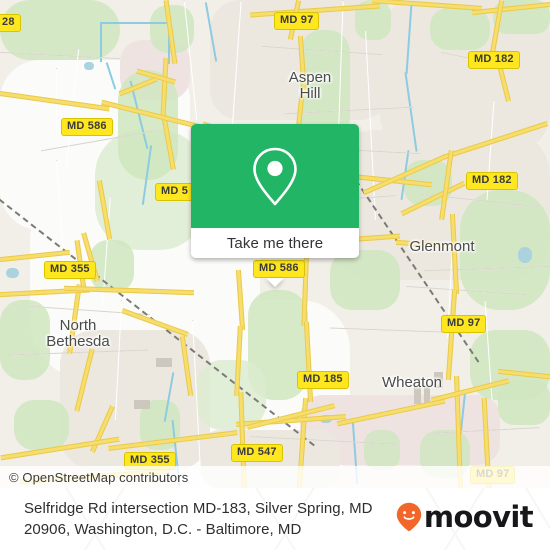  I want to click on map-place-label-aspen-hill: Aspen Hill, so click(310, 85).